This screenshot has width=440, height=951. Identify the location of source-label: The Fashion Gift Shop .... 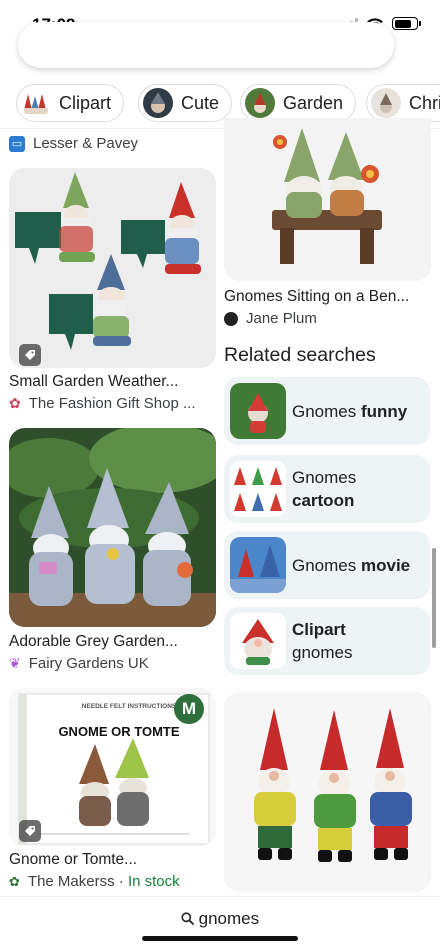
(112, 403).